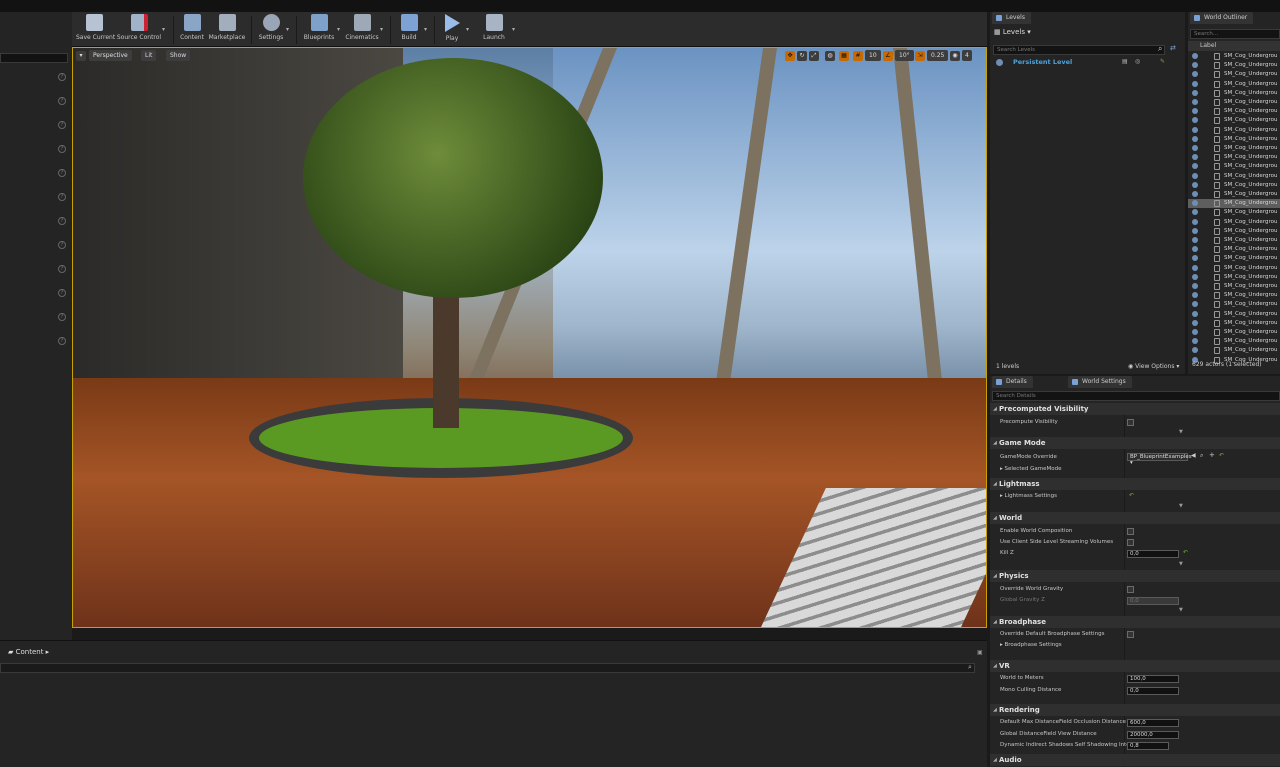 The image size is (1280, 767). What do you see at coordinates (452, 30) in the screenshot?
I see `play-button: Play` at bounding box center [452, 30].